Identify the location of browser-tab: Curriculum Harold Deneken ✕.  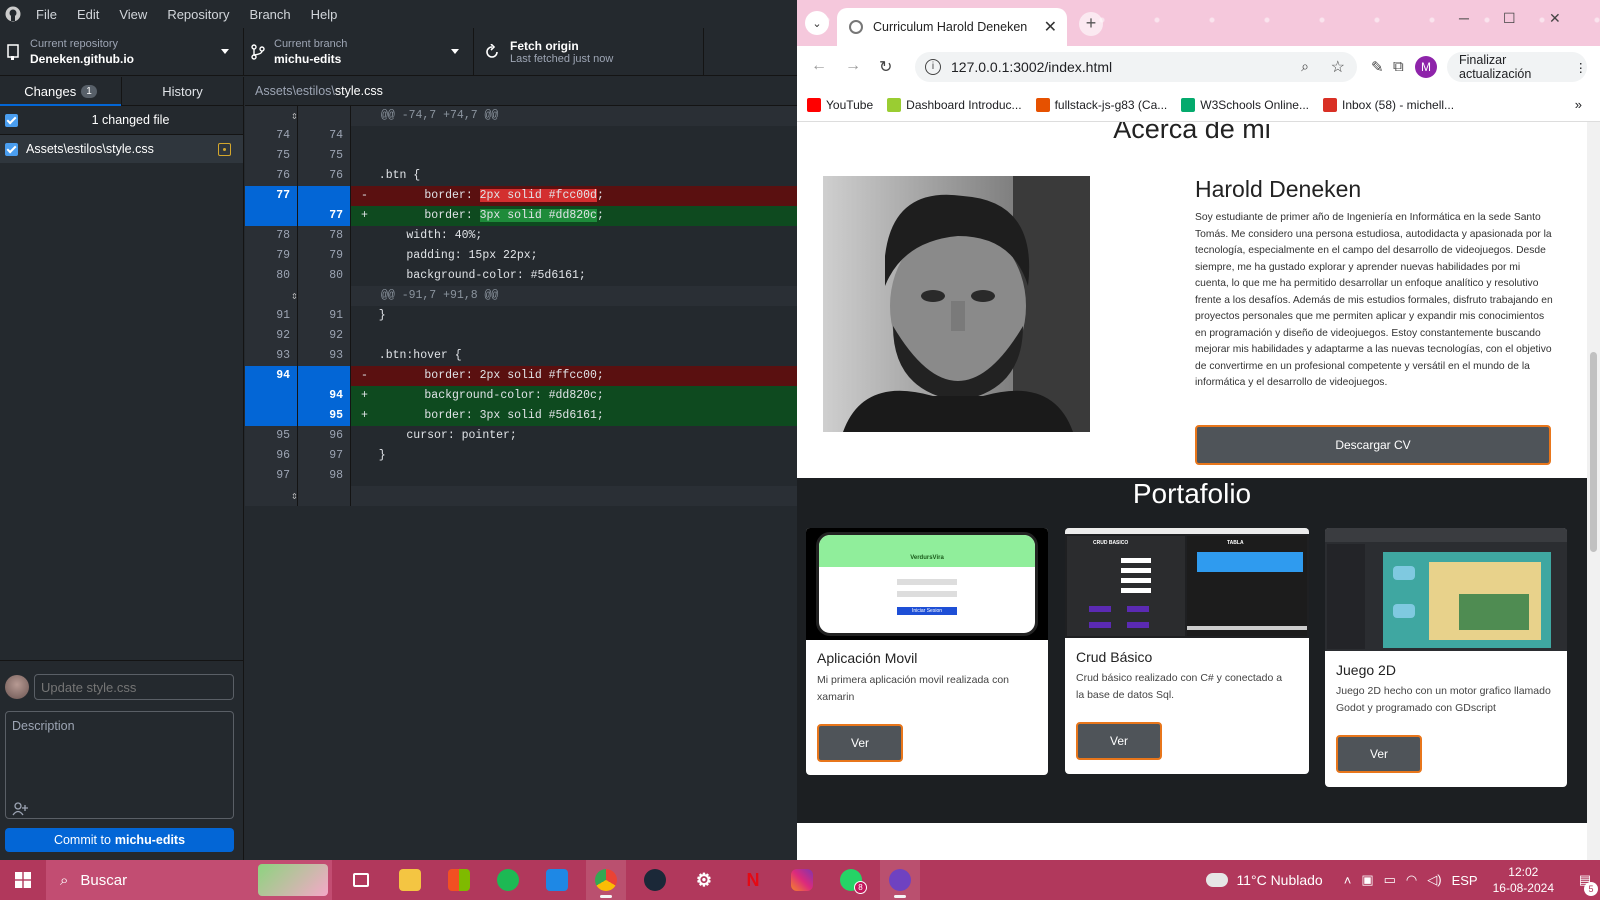
(952, 27).